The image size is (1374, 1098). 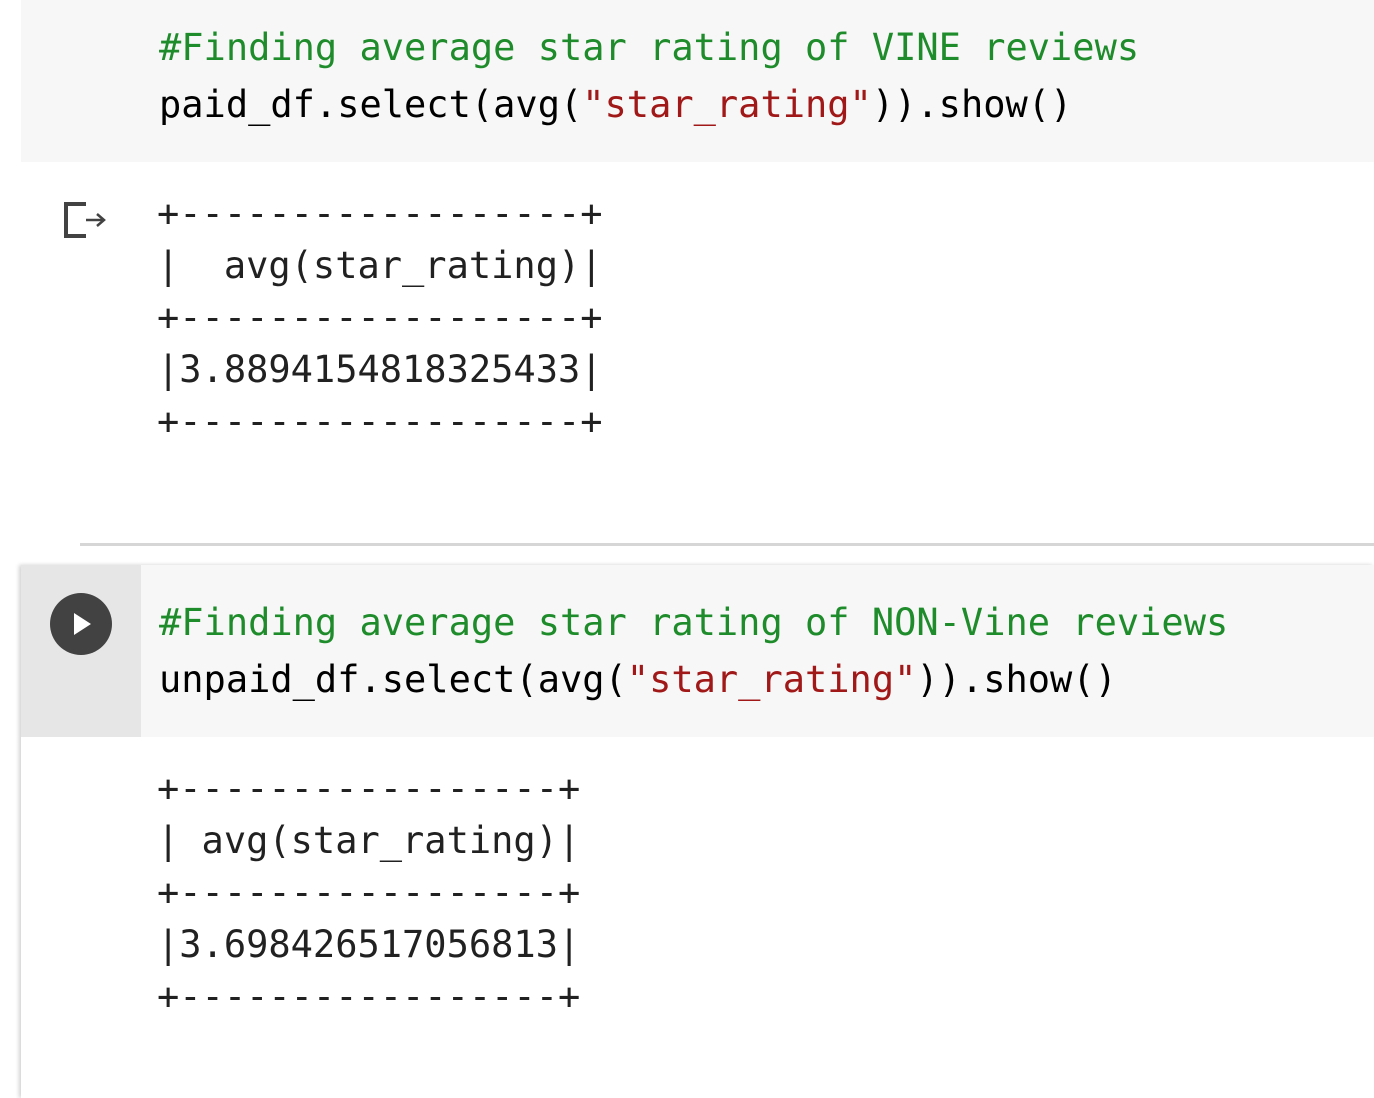 I want to click on run-cell-button, so click(x=81, y=624).